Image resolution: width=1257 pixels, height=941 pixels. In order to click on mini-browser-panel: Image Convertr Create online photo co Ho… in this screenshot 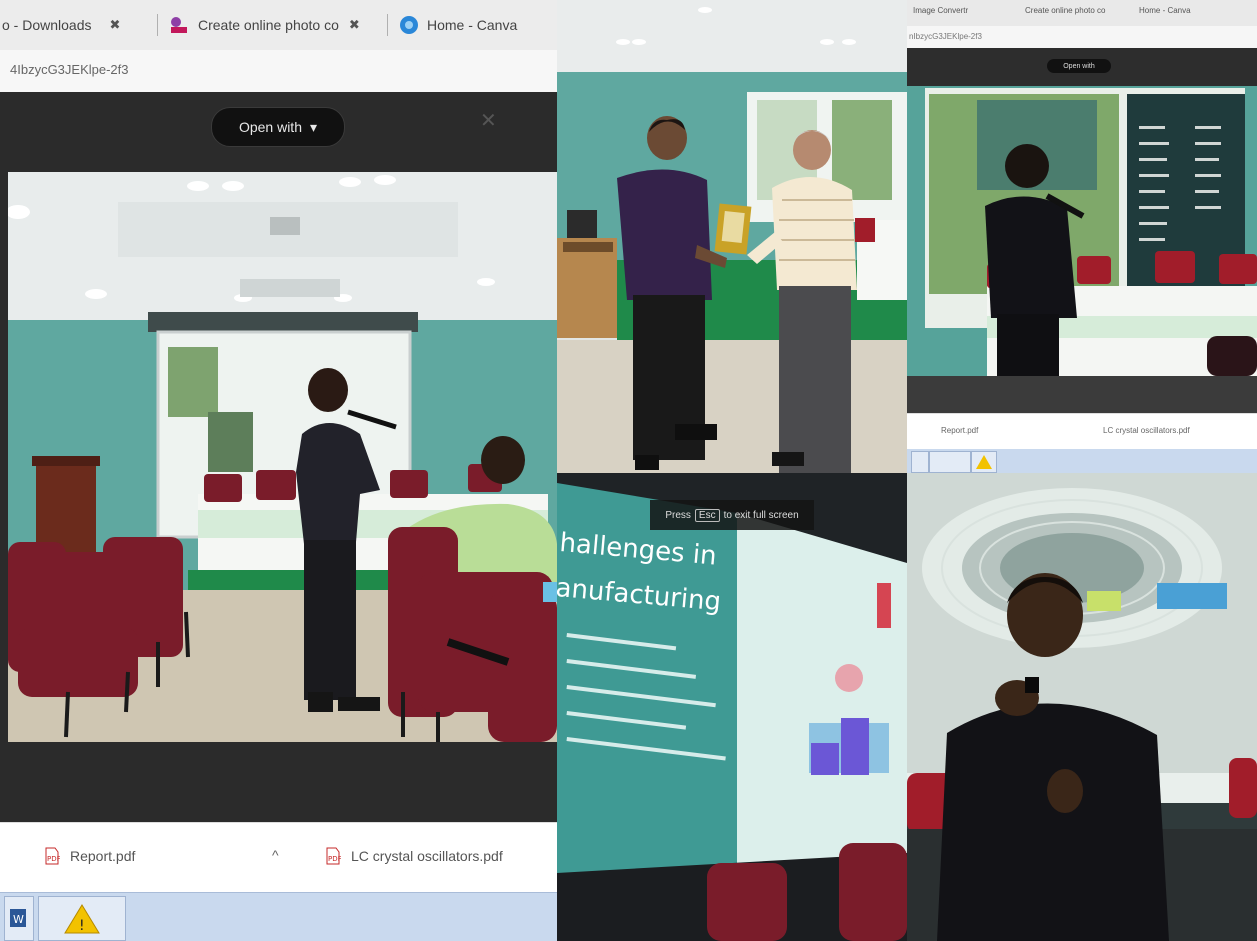, I will do `click(1082, 236)`.